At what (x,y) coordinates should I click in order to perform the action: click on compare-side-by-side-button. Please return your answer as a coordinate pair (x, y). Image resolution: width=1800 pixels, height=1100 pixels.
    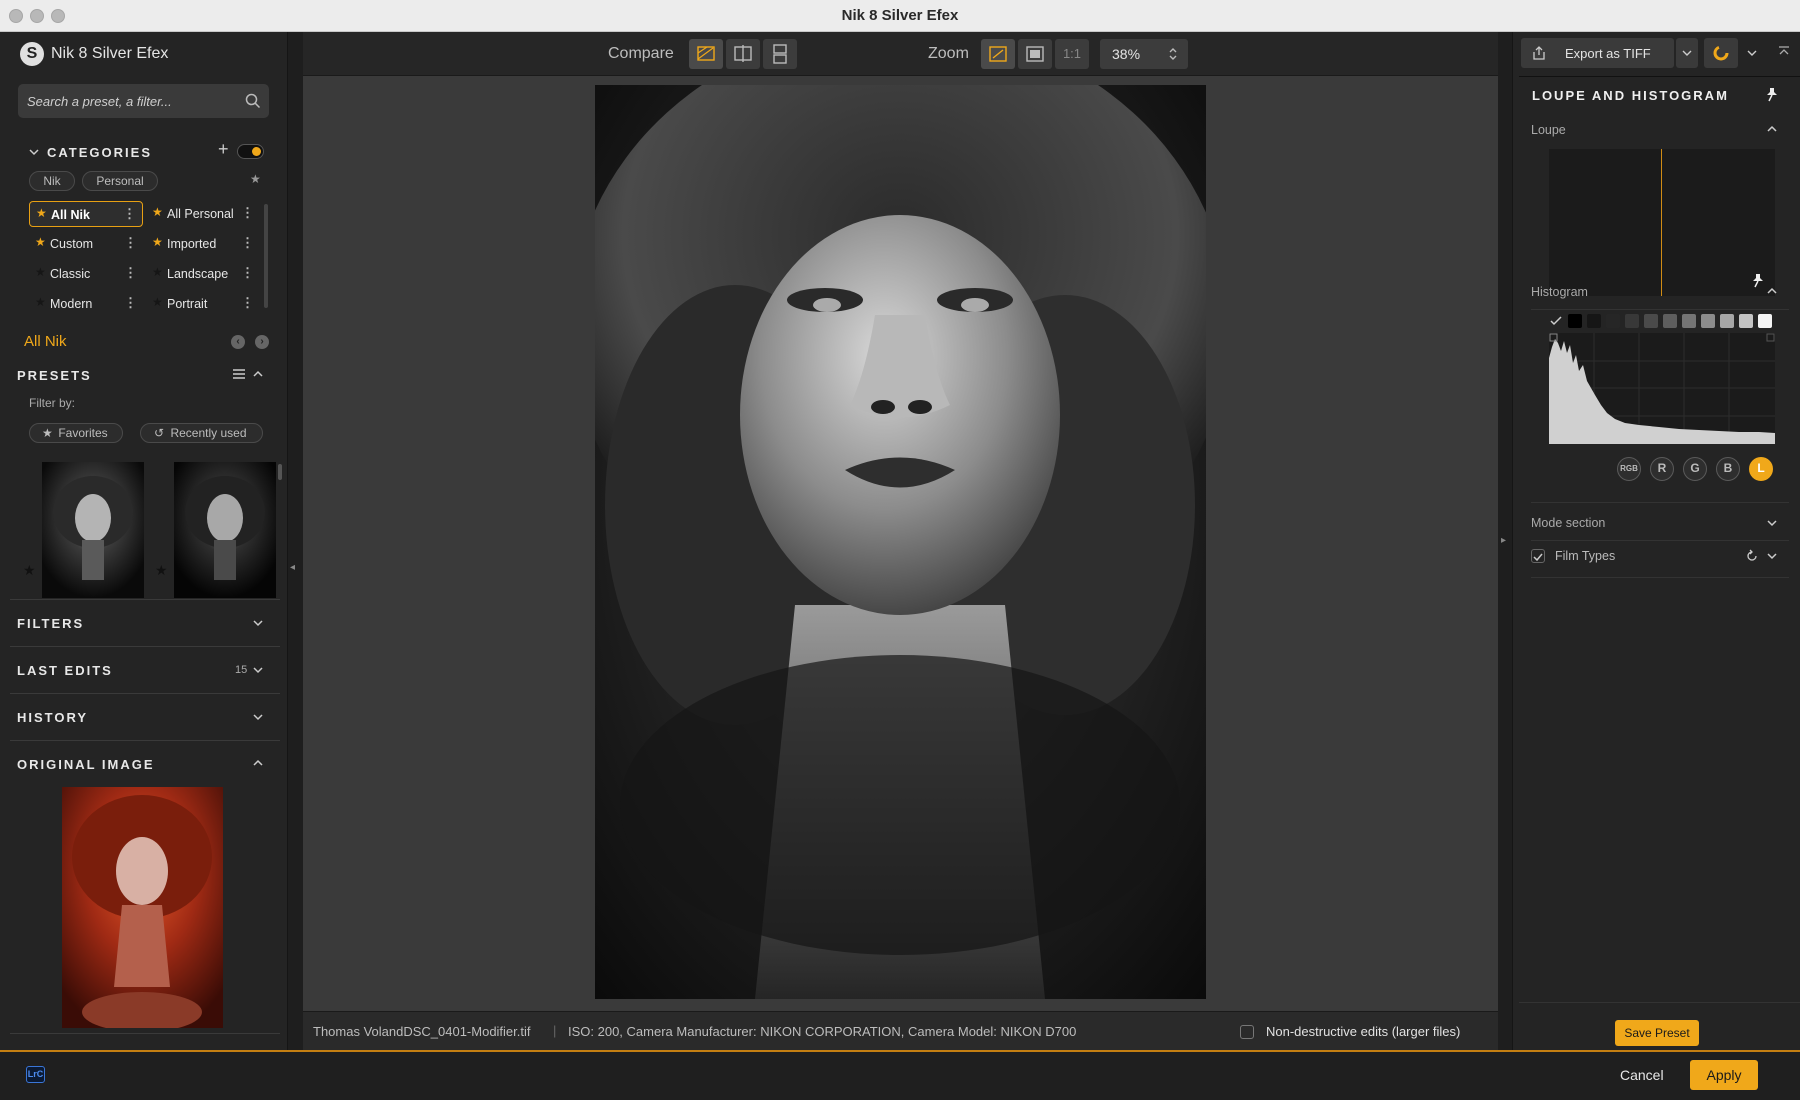
    Looking at the image, I should click on (780, 54).